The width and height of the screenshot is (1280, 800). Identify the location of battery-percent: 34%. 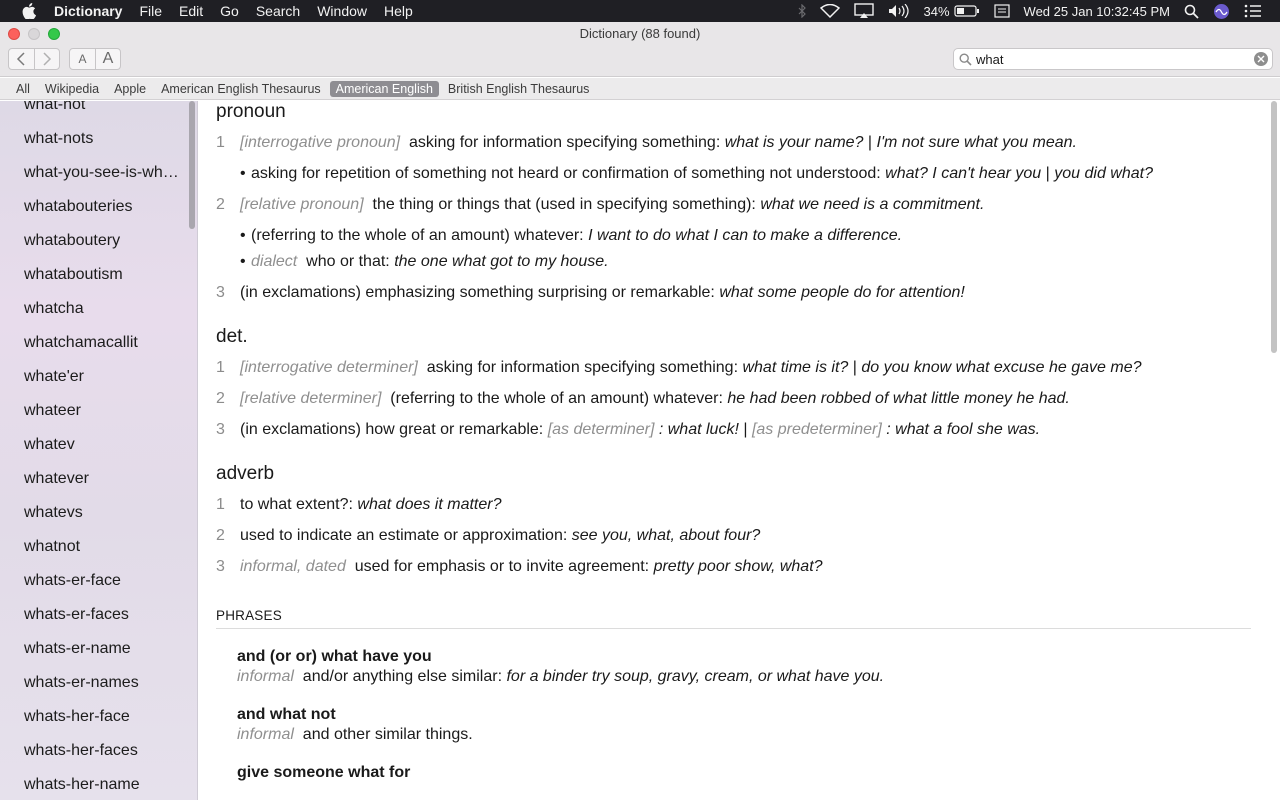
(937, 11).